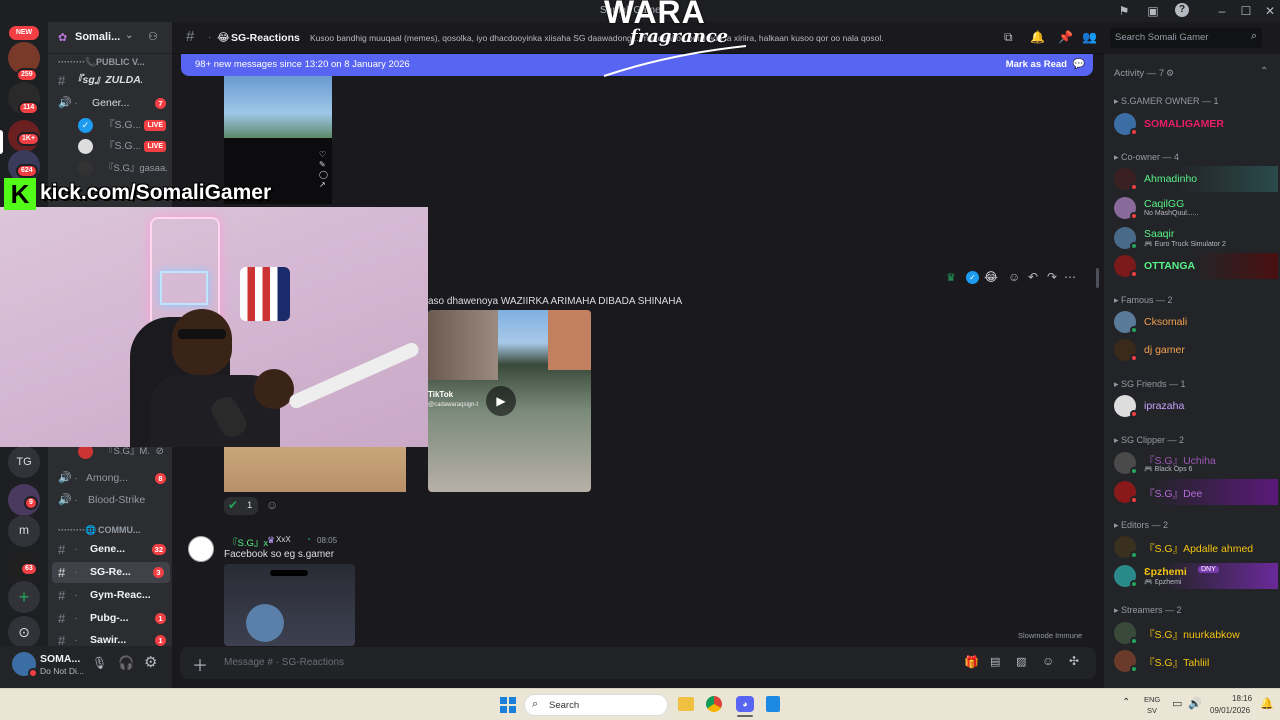  What do you see at coordinates (1195, 124) in the screenshot?
I see `member-item: SOMALIGAMER` at bounding box center [1195, 124].